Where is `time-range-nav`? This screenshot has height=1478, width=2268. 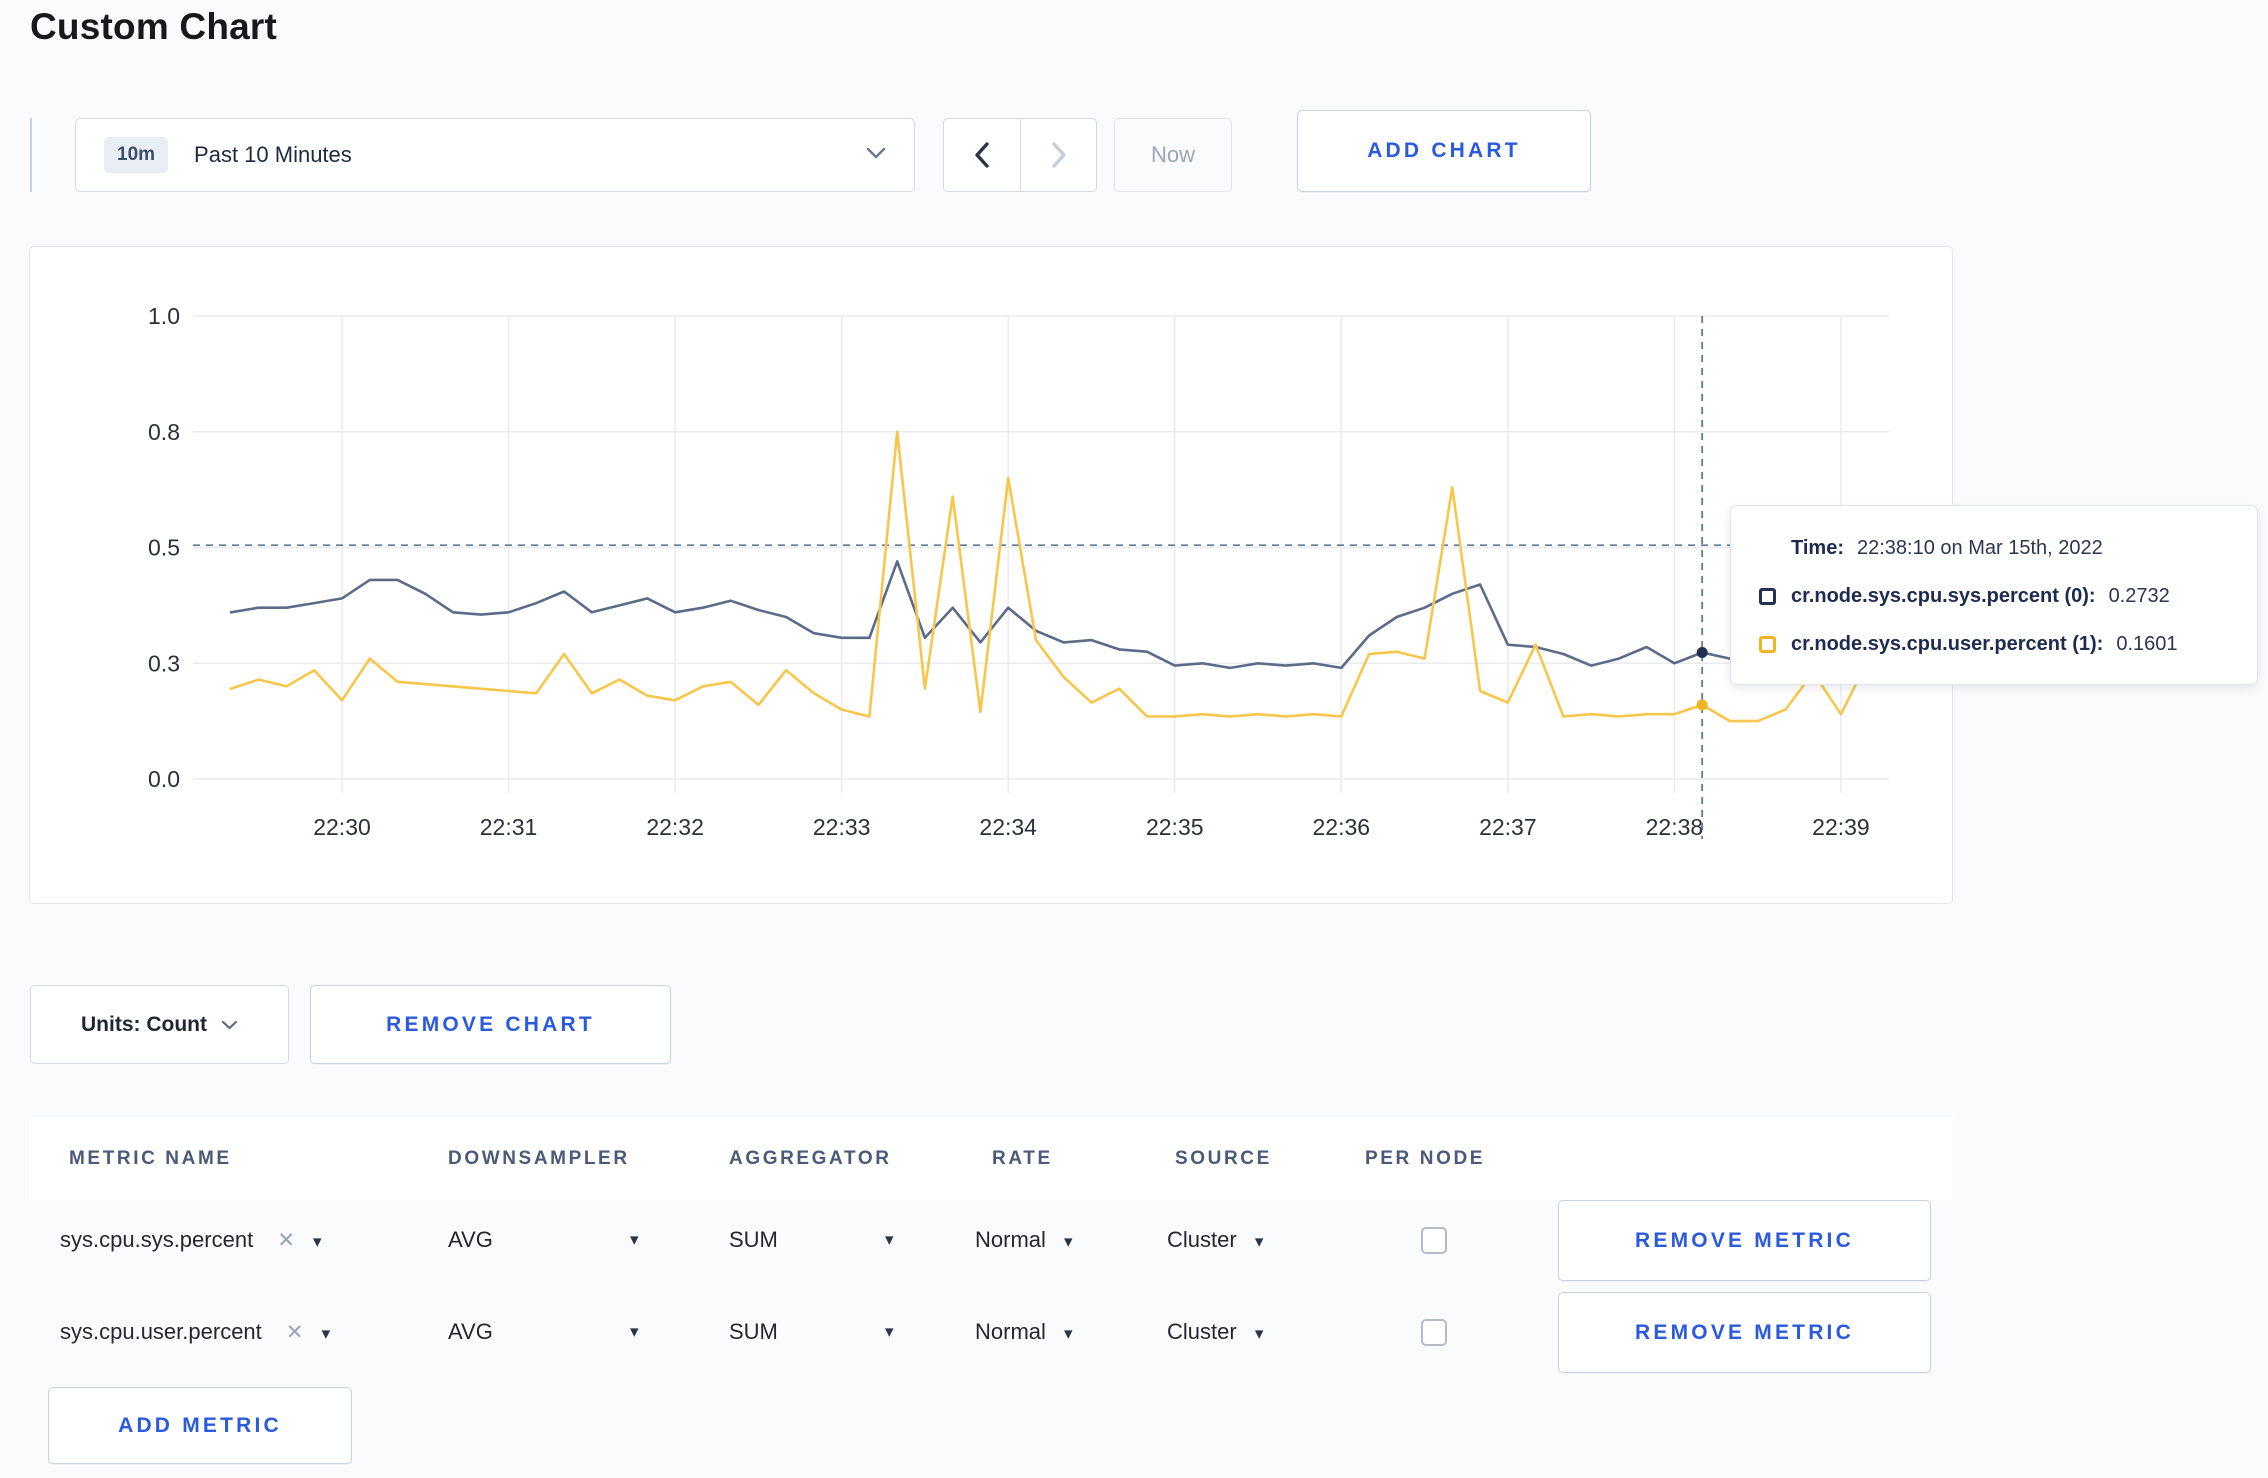
time-range-nav is located at coordinates (1020, 155).